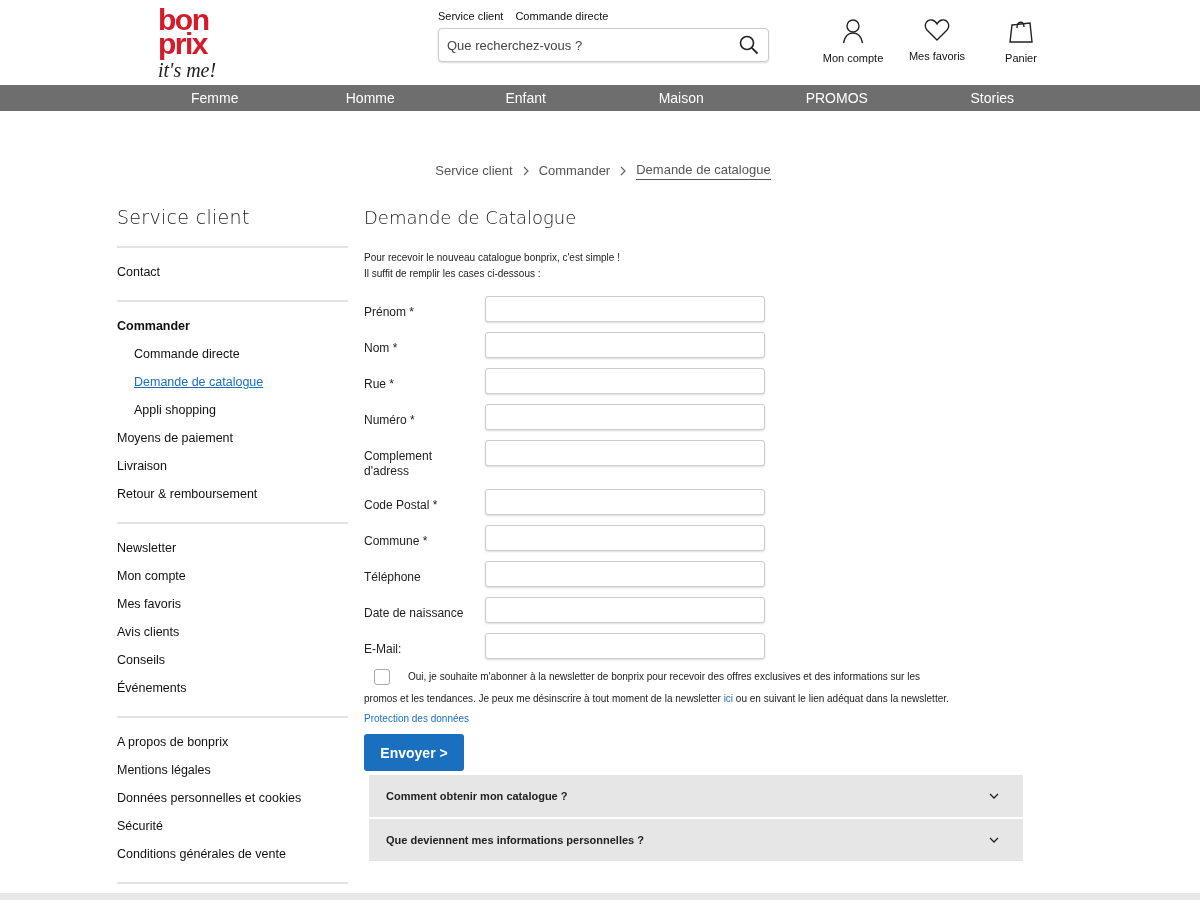 The image size is (1200, 900). I want to click on sidebar-item: Contact, so click(232, 276).